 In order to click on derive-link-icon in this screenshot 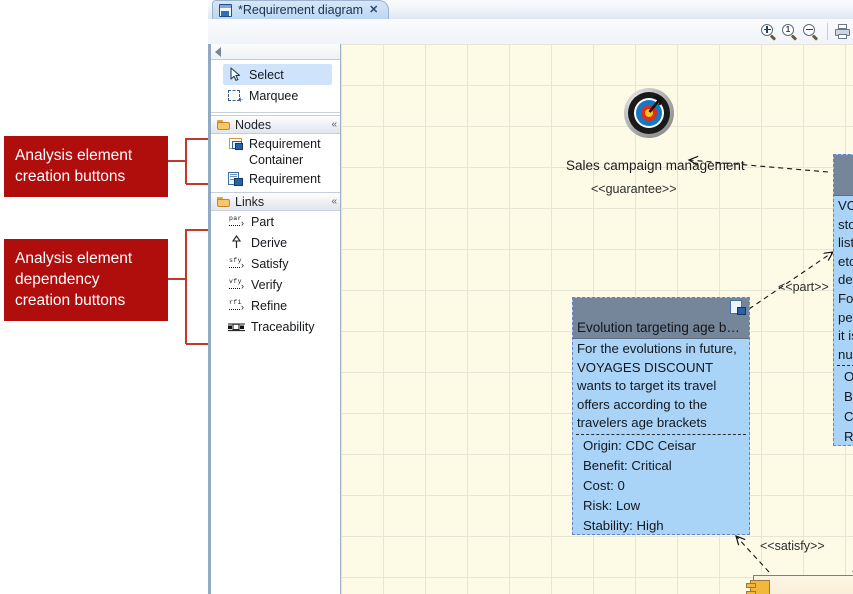, I will do `click(236, 242)`.